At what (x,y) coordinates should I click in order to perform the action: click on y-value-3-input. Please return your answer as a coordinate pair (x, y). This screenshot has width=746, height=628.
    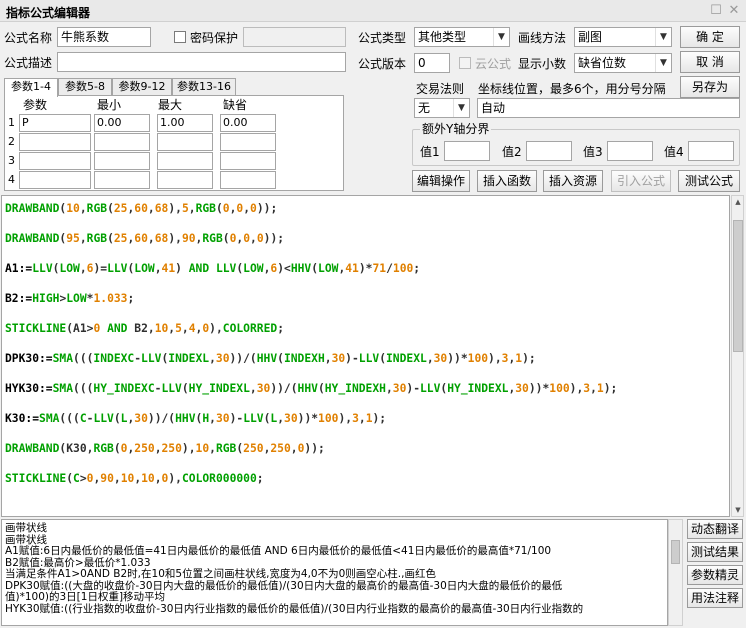
    Looking at the image, I should click on (630, 151).